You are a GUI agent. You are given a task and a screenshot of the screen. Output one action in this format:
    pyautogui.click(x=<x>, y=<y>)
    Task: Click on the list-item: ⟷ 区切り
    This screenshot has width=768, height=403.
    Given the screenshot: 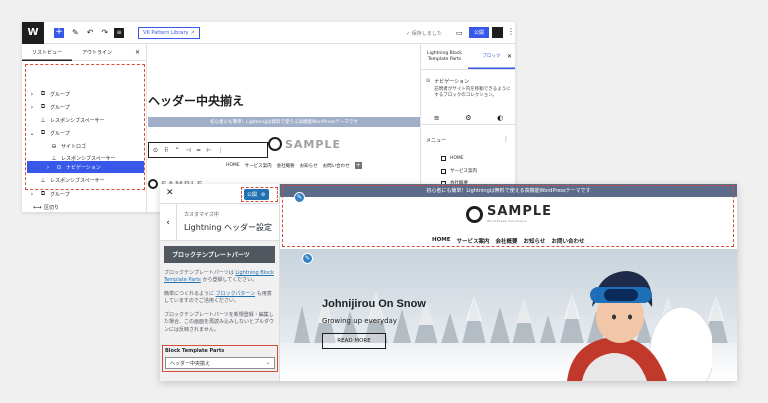 What is the action you would take?
    pyautogui.click(x=46, y=206)
    